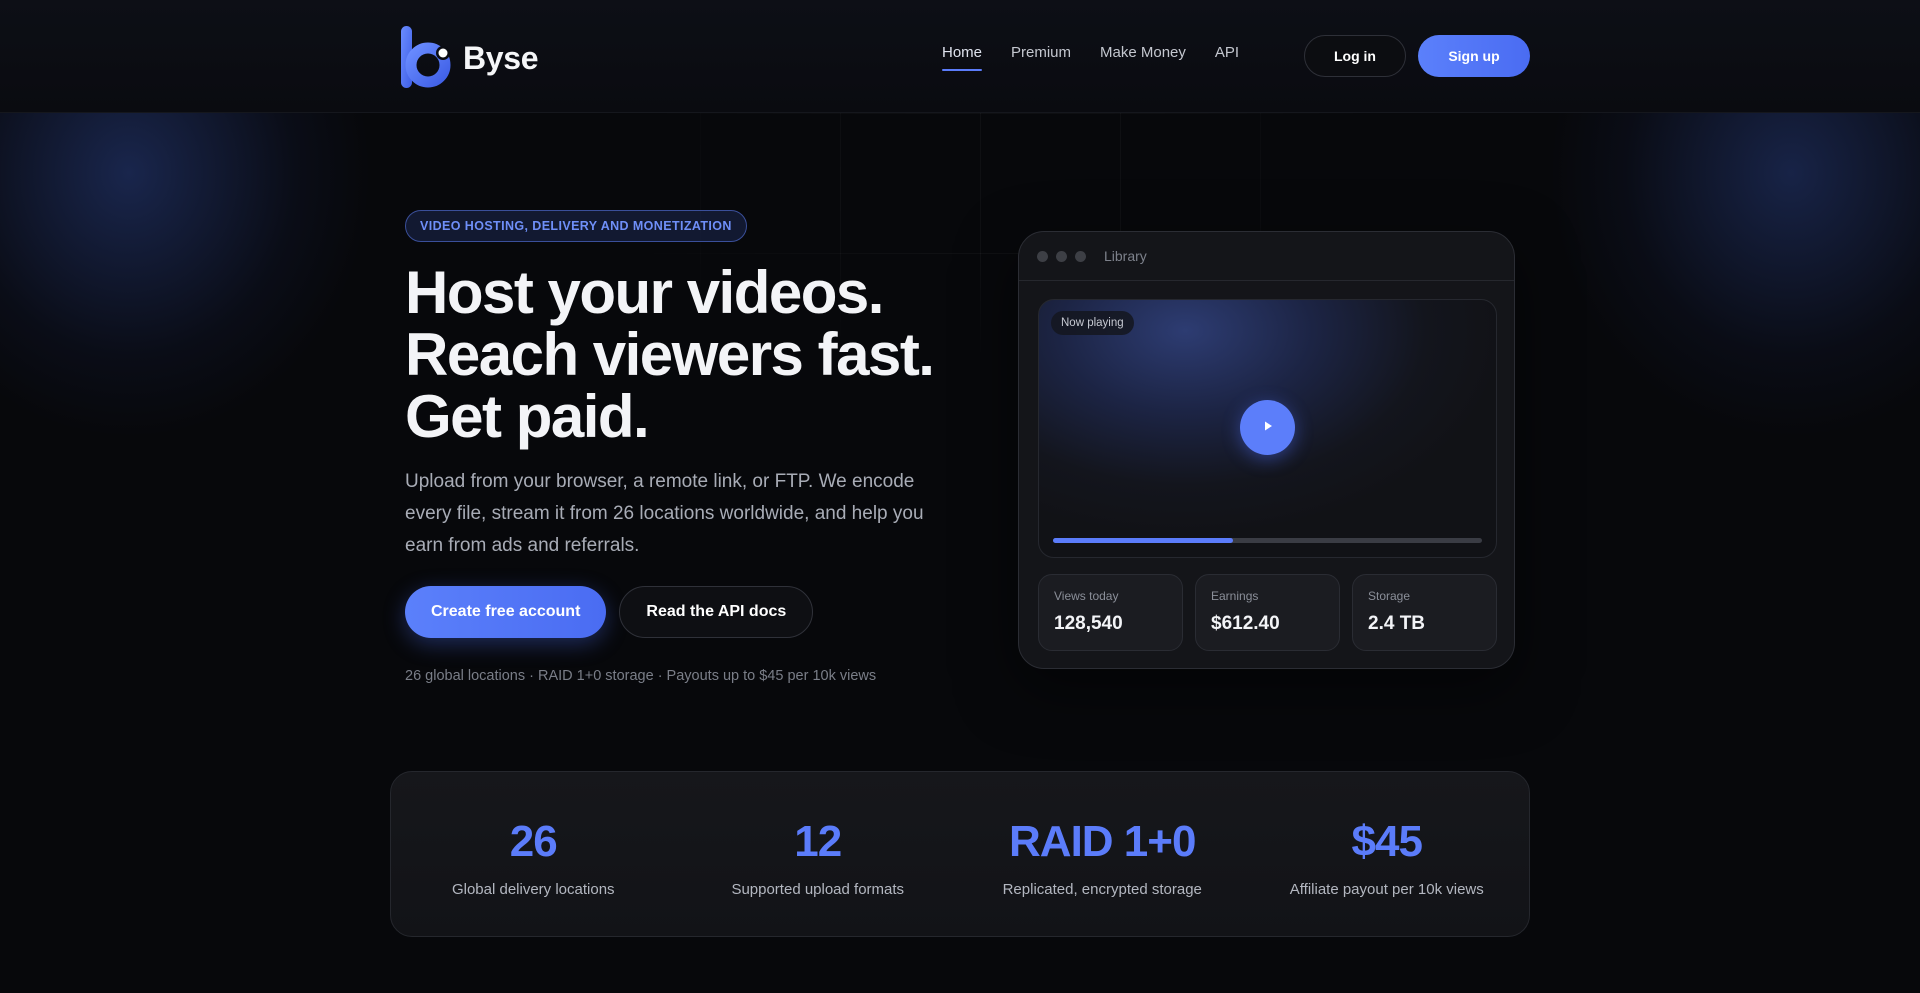 This screenshot has height=993, width=1920. Describe the element at coordinates (1397, 623) in the screenshot. I see `stat-value: 2.4 TB` at that location.